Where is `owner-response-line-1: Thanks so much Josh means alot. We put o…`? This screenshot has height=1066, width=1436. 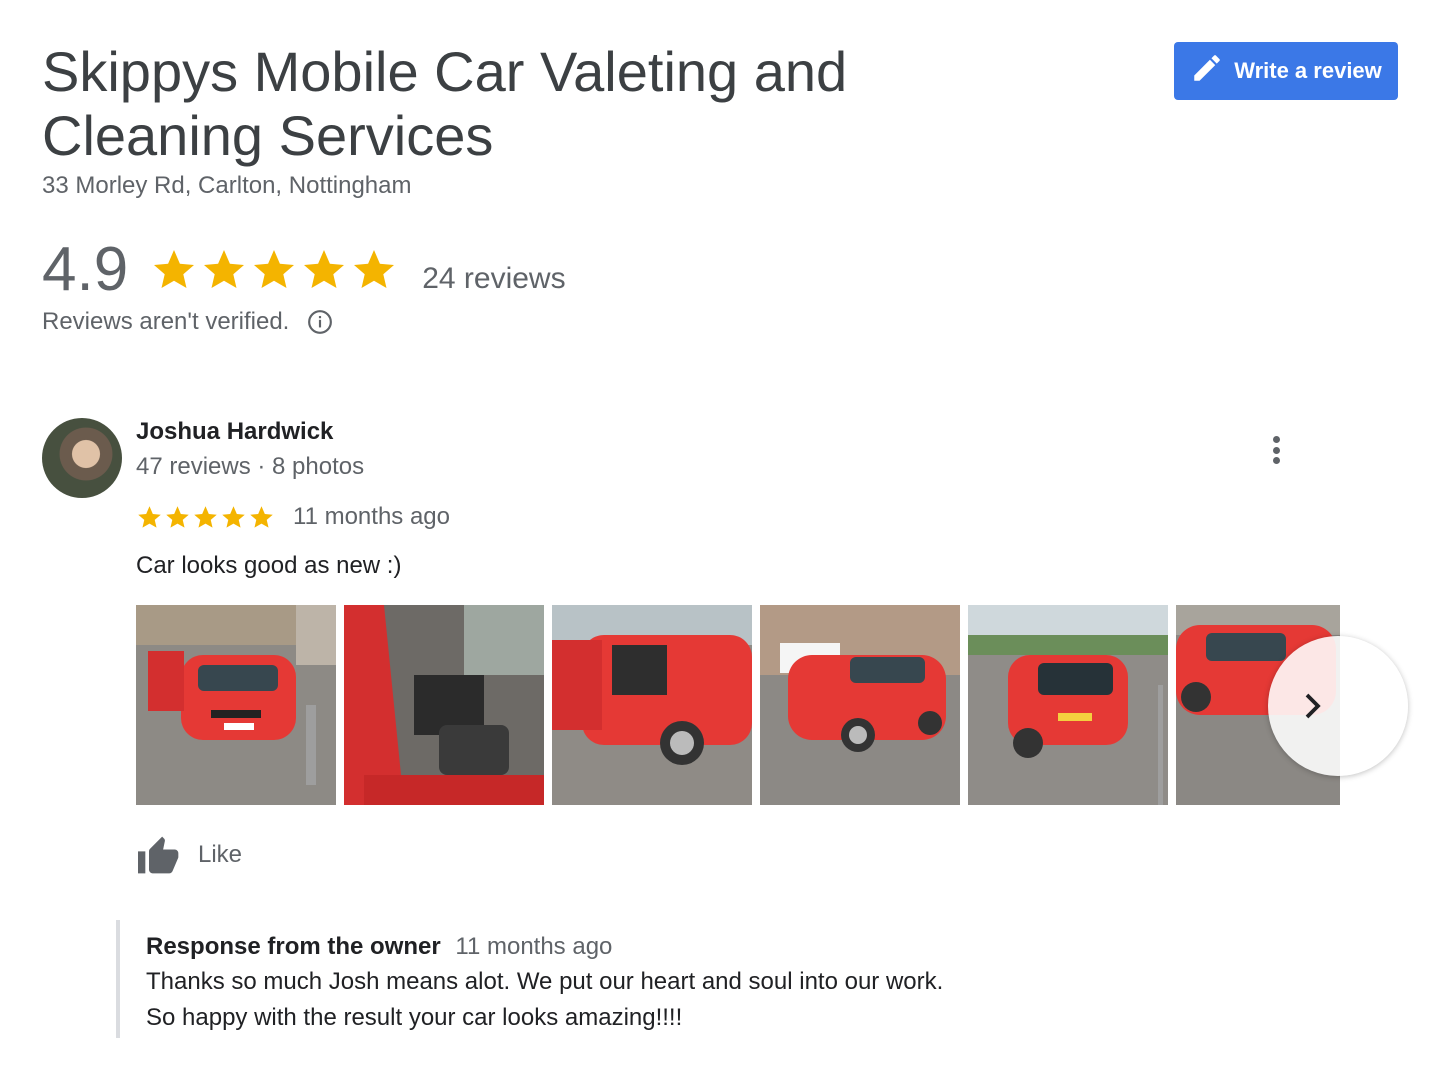 owner-response-line-1: Thanks so much Josh means alot. We put o… is located at coordinates (545, 981).